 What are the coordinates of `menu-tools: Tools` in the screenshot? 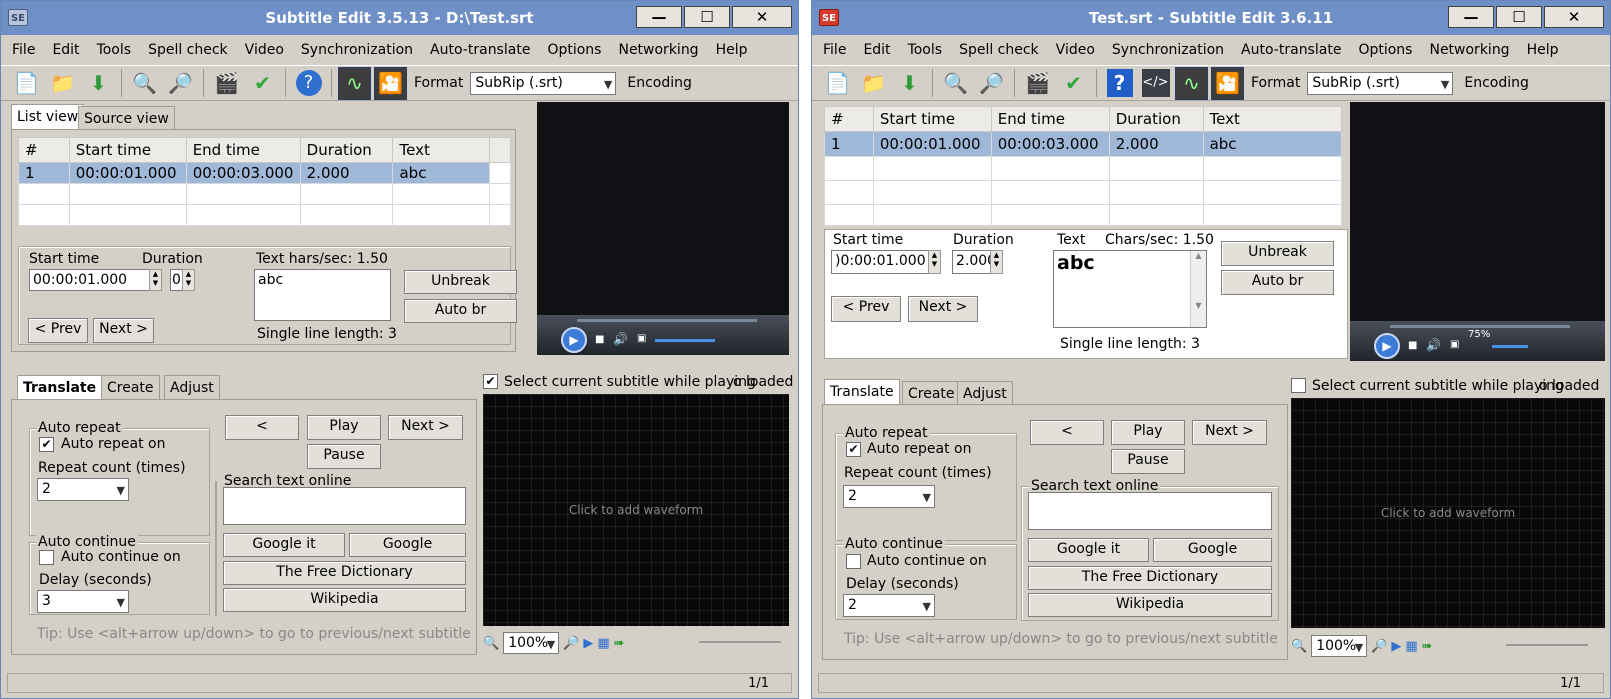 It's located at (114, 50).